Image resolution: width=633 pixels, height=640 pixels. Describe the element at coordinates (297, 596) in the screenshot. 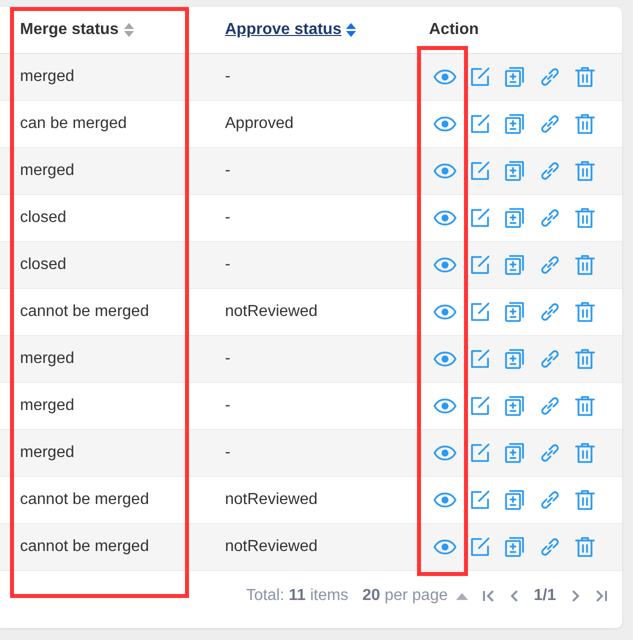

I see `total-count: Total: 11 items` at that location.